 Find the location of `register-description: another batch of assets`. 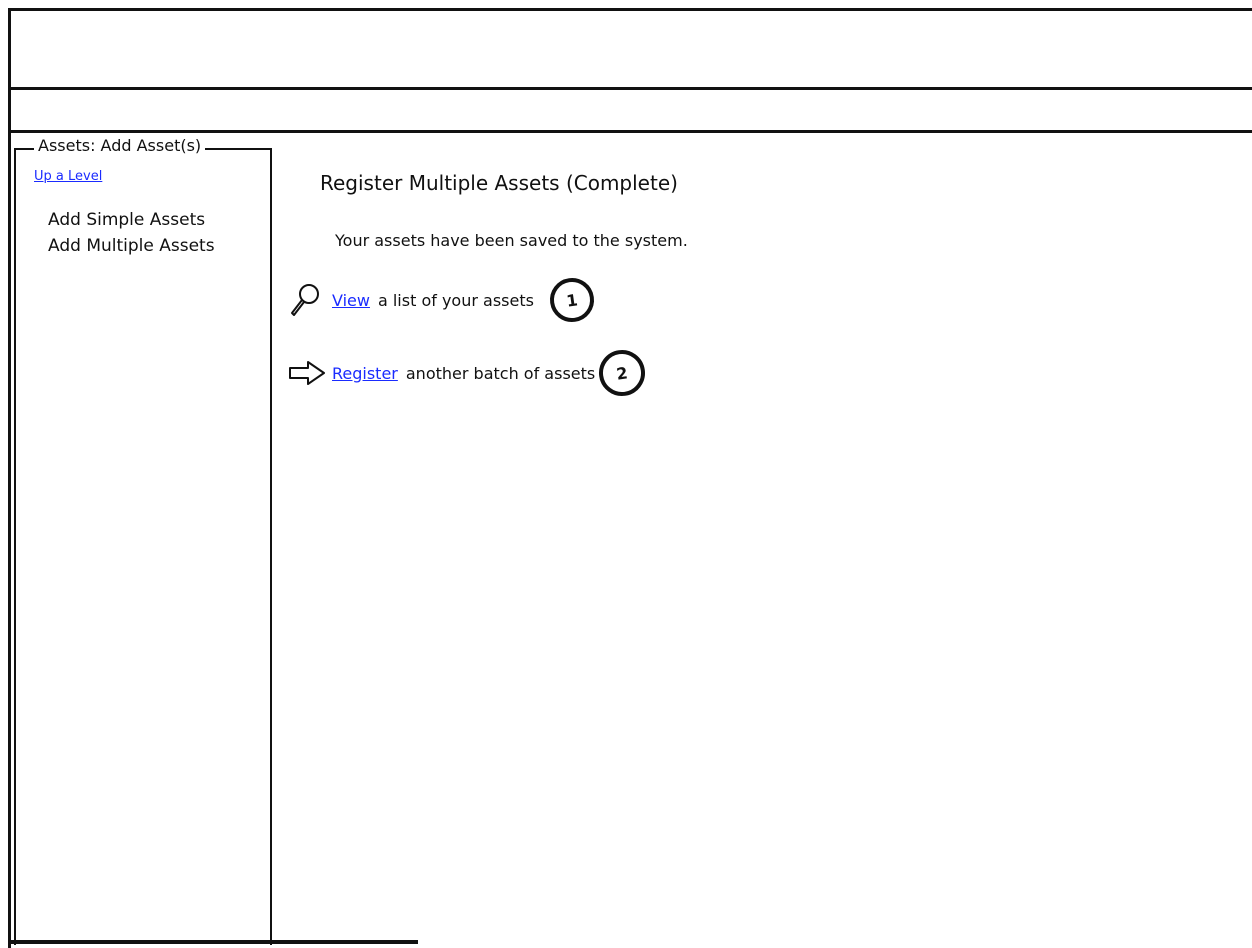

register-description: another batch of assets is located at coordinates (500, 373).